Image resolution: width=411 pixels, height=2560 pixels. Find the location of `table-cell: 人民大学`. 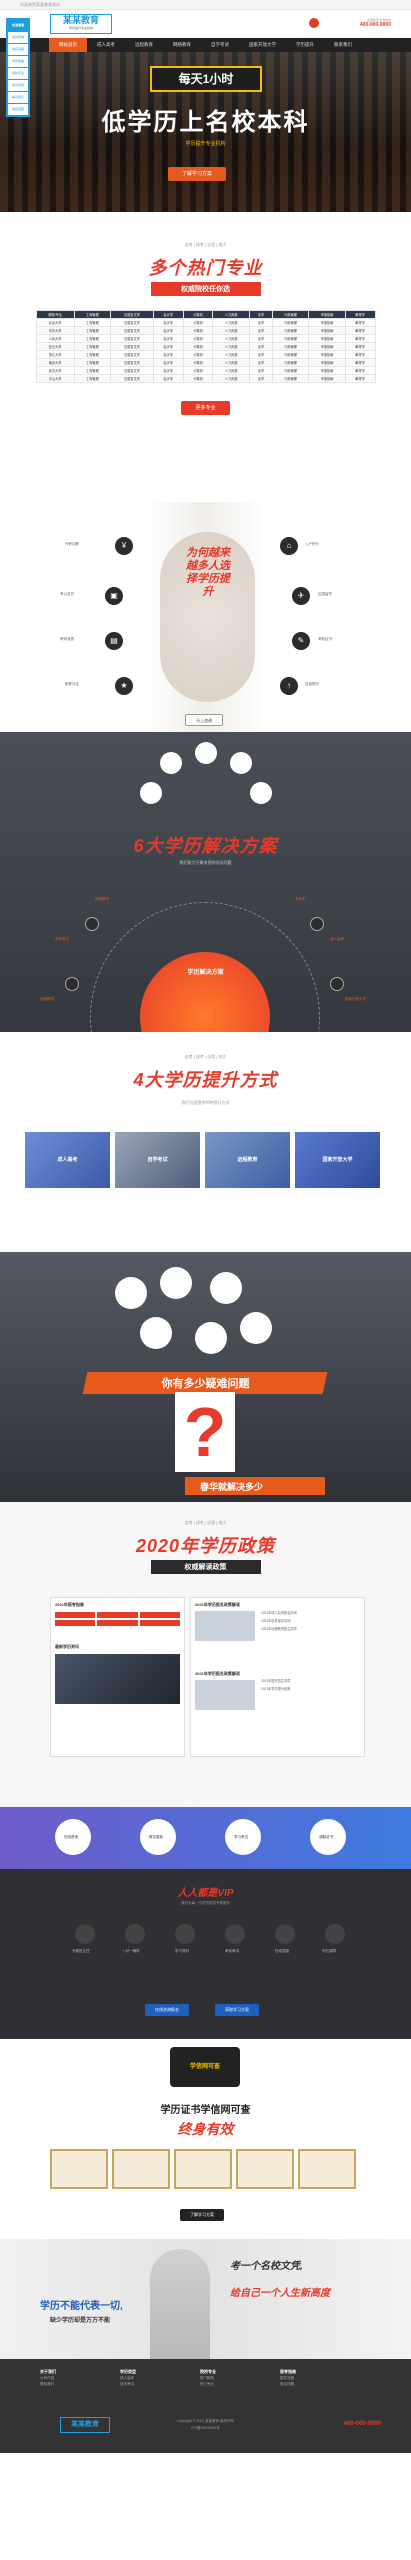

table-cell: 人民大学 is located at coordinates (55, 338).